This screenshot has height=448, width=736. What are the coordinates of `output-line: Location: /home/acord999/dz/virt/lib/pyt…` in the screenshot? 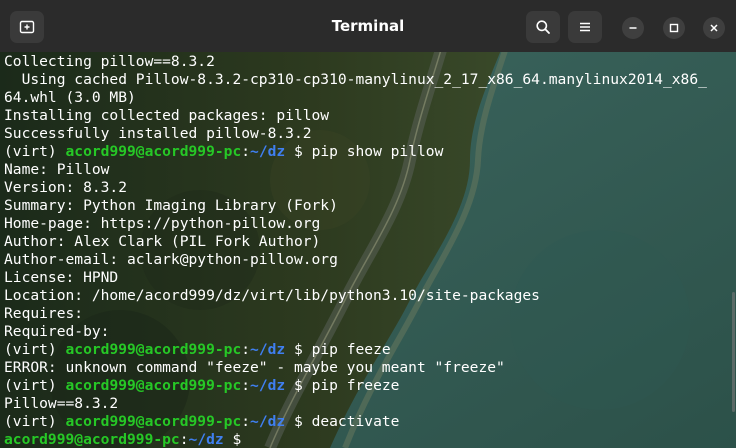 It's located at (272, 295).